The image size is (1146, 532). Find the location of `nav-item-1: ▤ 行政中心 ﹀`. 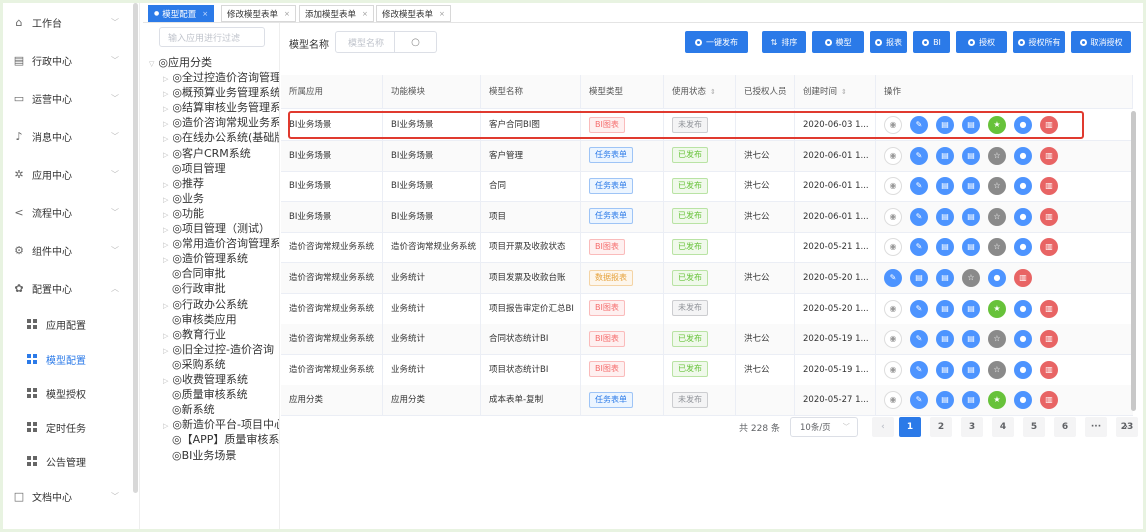

nav-item-1: ▤ 行政中心 ﹀ is located at coordinates (68, 60).